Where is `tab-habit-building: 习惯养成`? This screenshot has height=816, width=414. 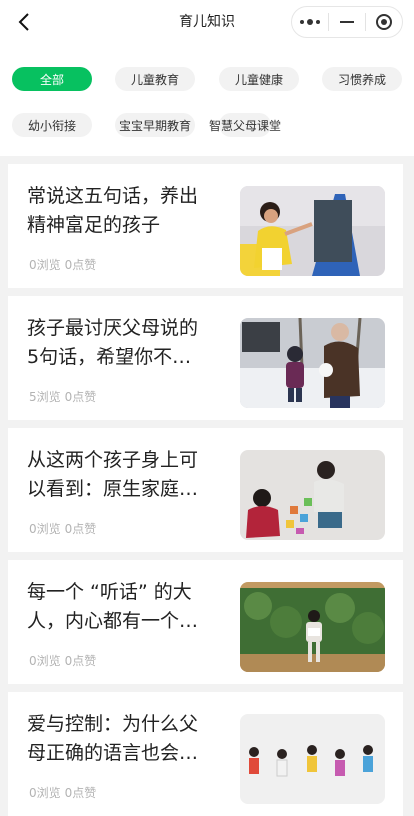
tab-habit-building: 习惯养成 is located at coordinates (362, 79).